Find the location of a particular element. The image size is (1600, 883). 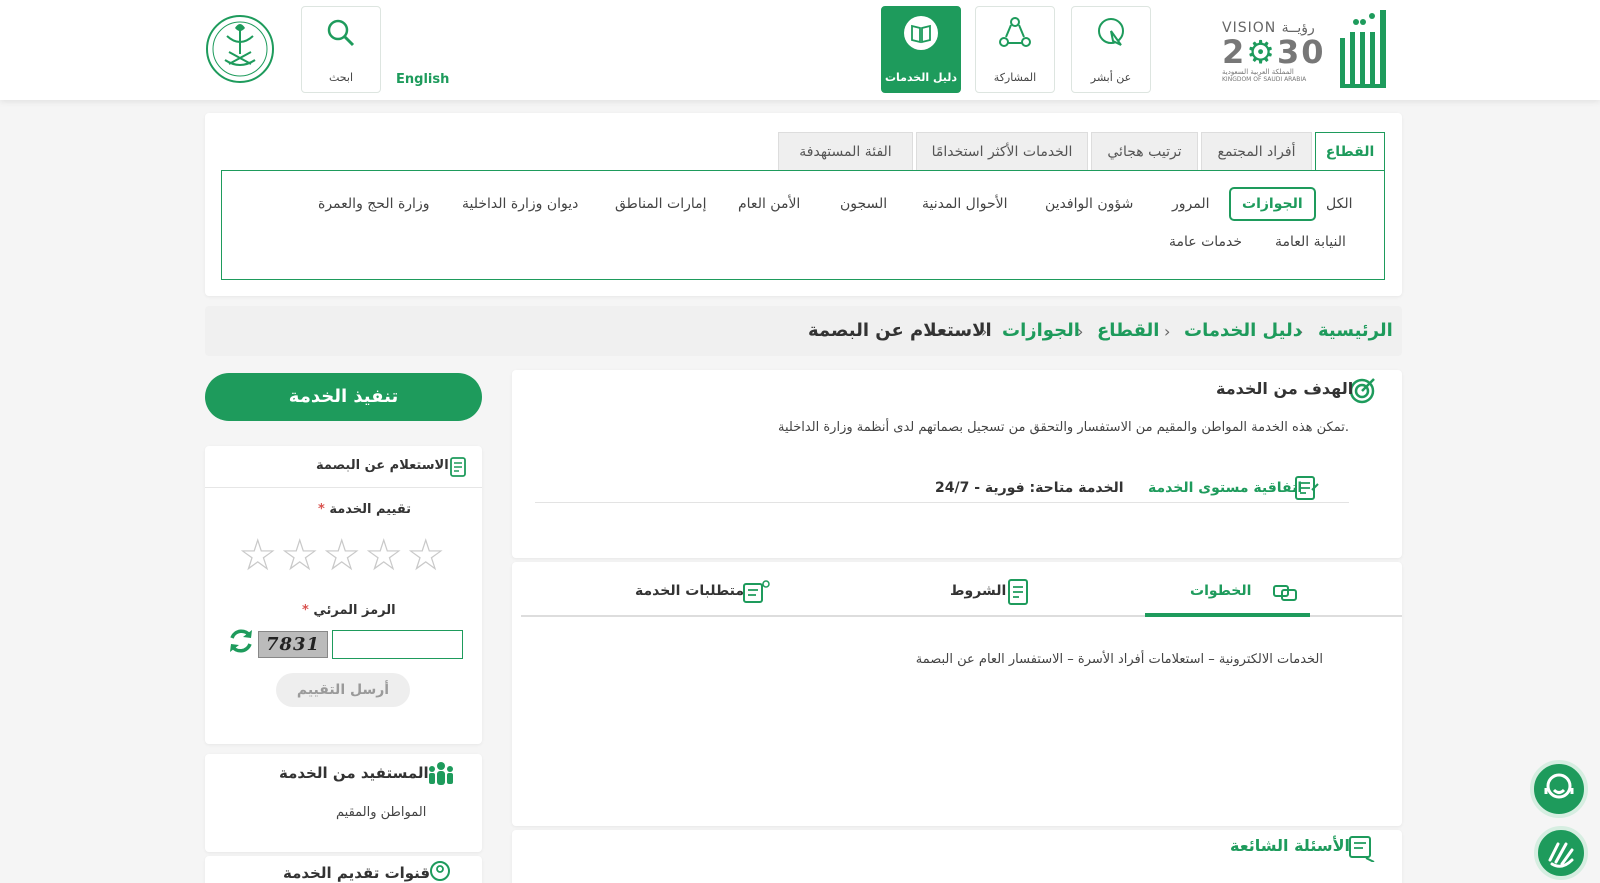

nav-search: ابحث is located at coordinates (341, 49).